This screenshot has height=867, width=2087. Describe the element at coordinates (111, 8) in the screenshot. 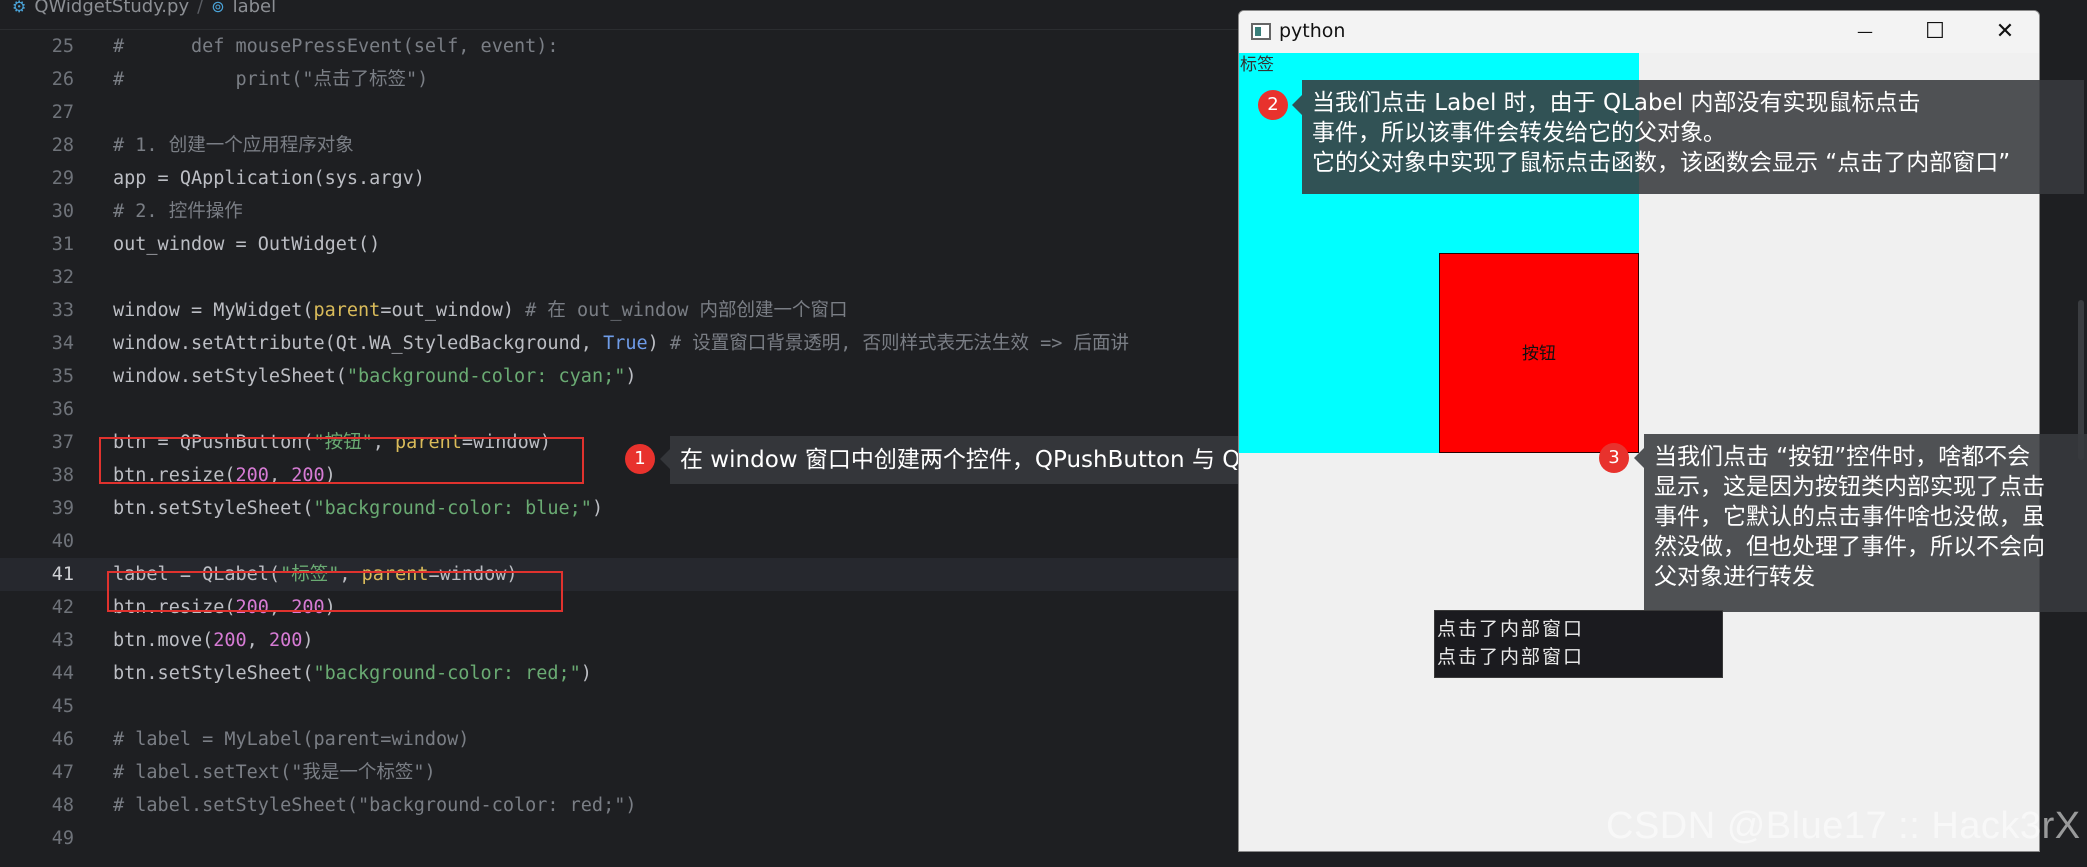

I see `breadcrumb-file: QWidgetStudy.py` at that location.